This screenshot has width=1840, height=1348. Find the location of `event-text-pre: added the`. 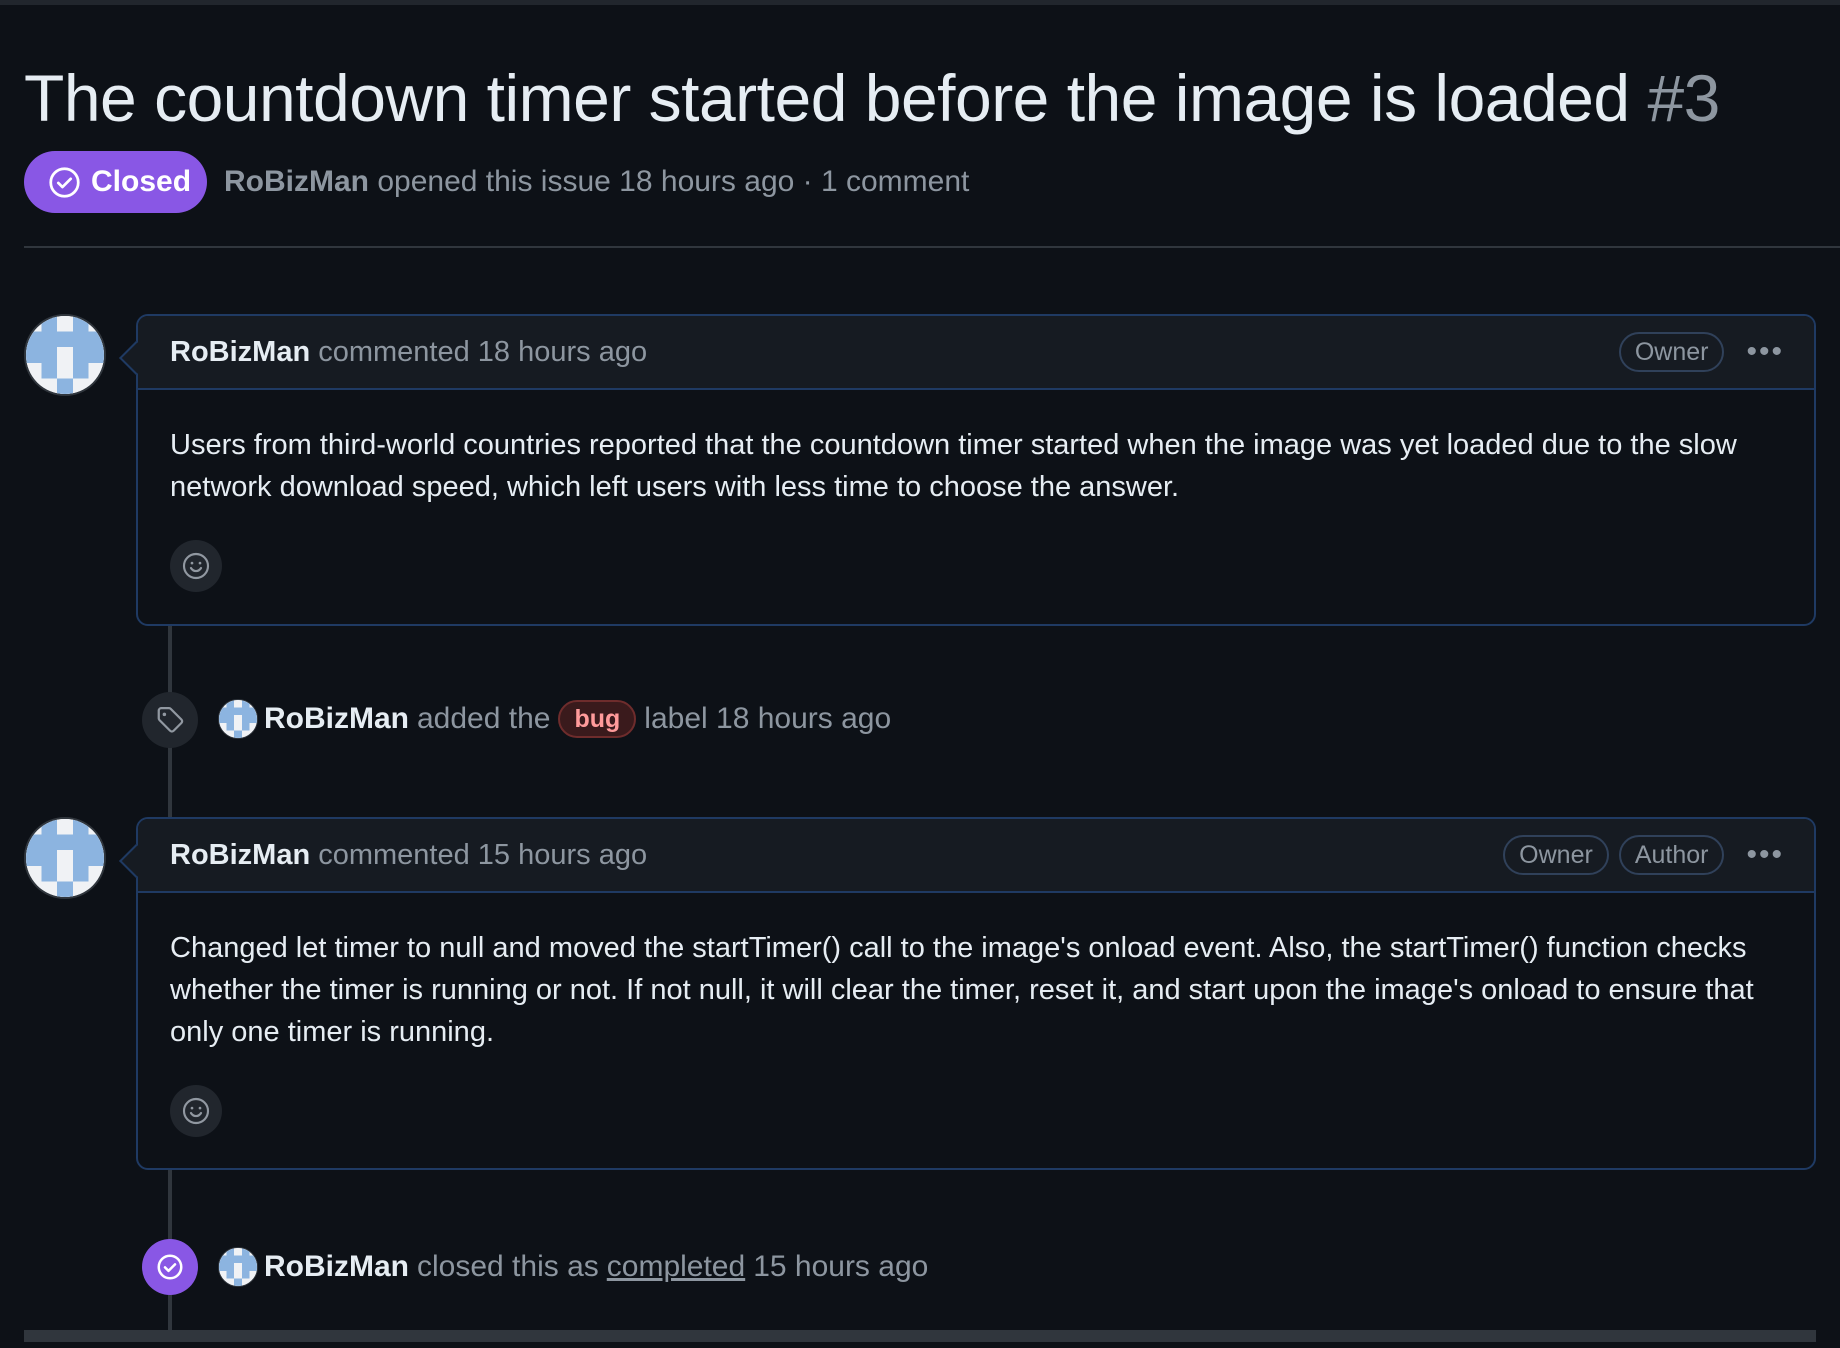

event-text-pre: added the is located at coordinates (484, 718).